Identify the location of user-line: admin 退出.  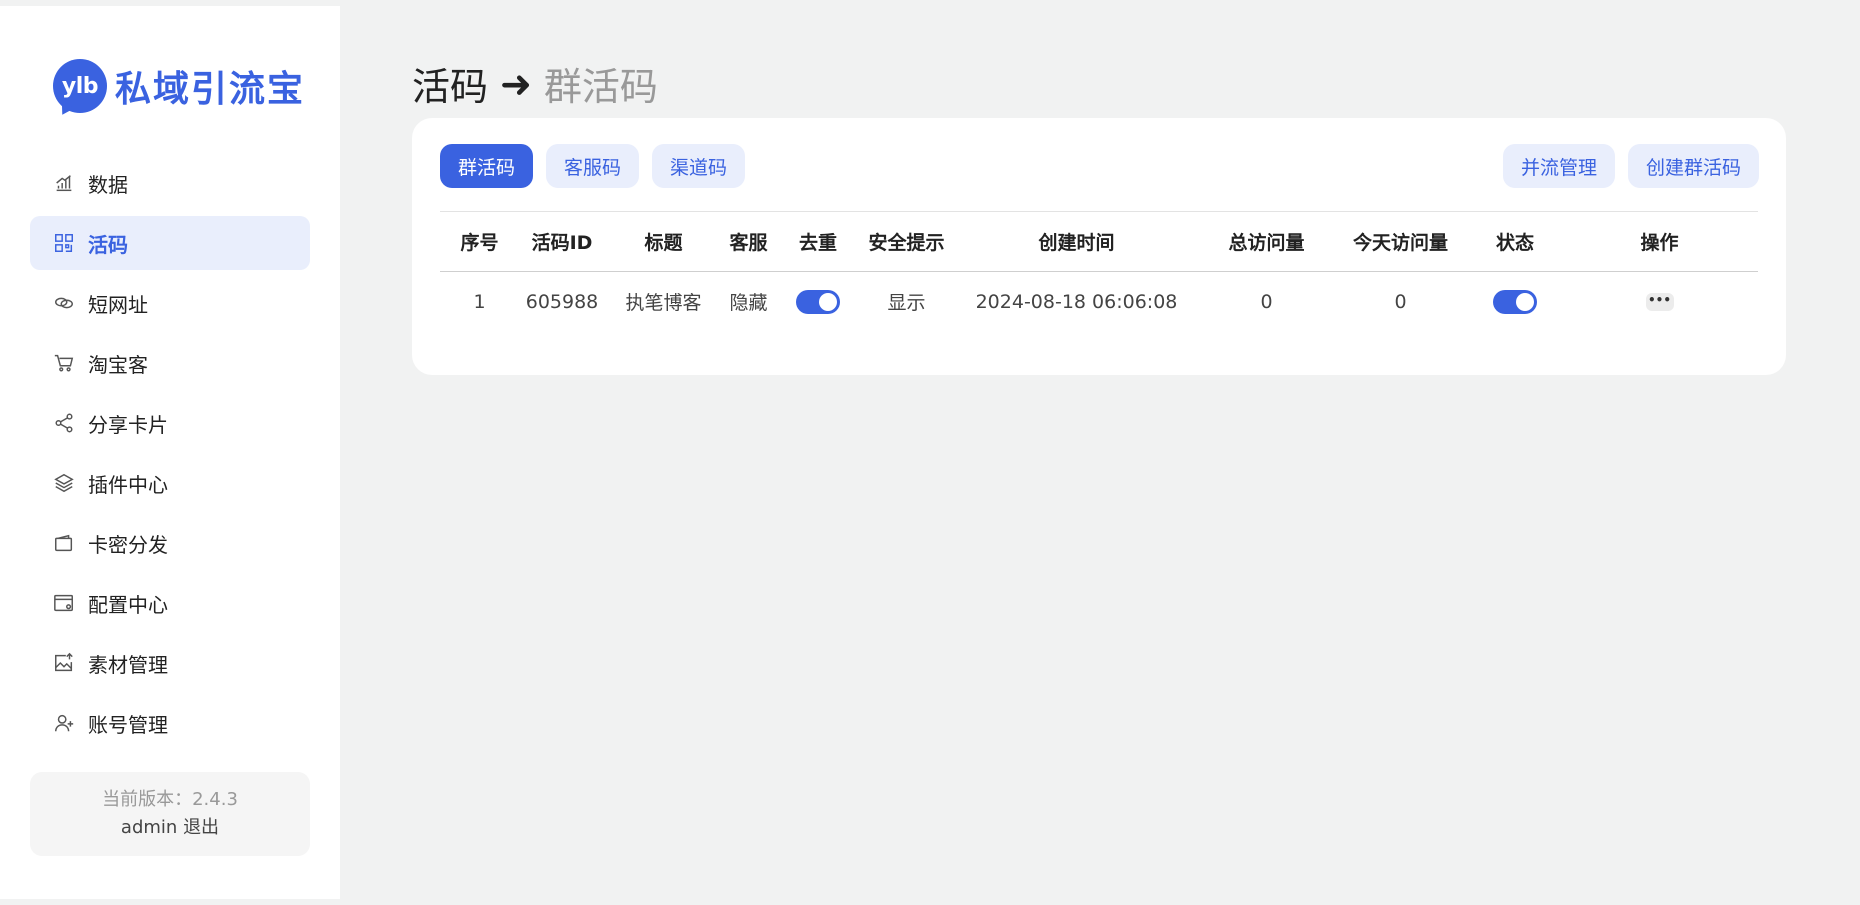
(170, 828).